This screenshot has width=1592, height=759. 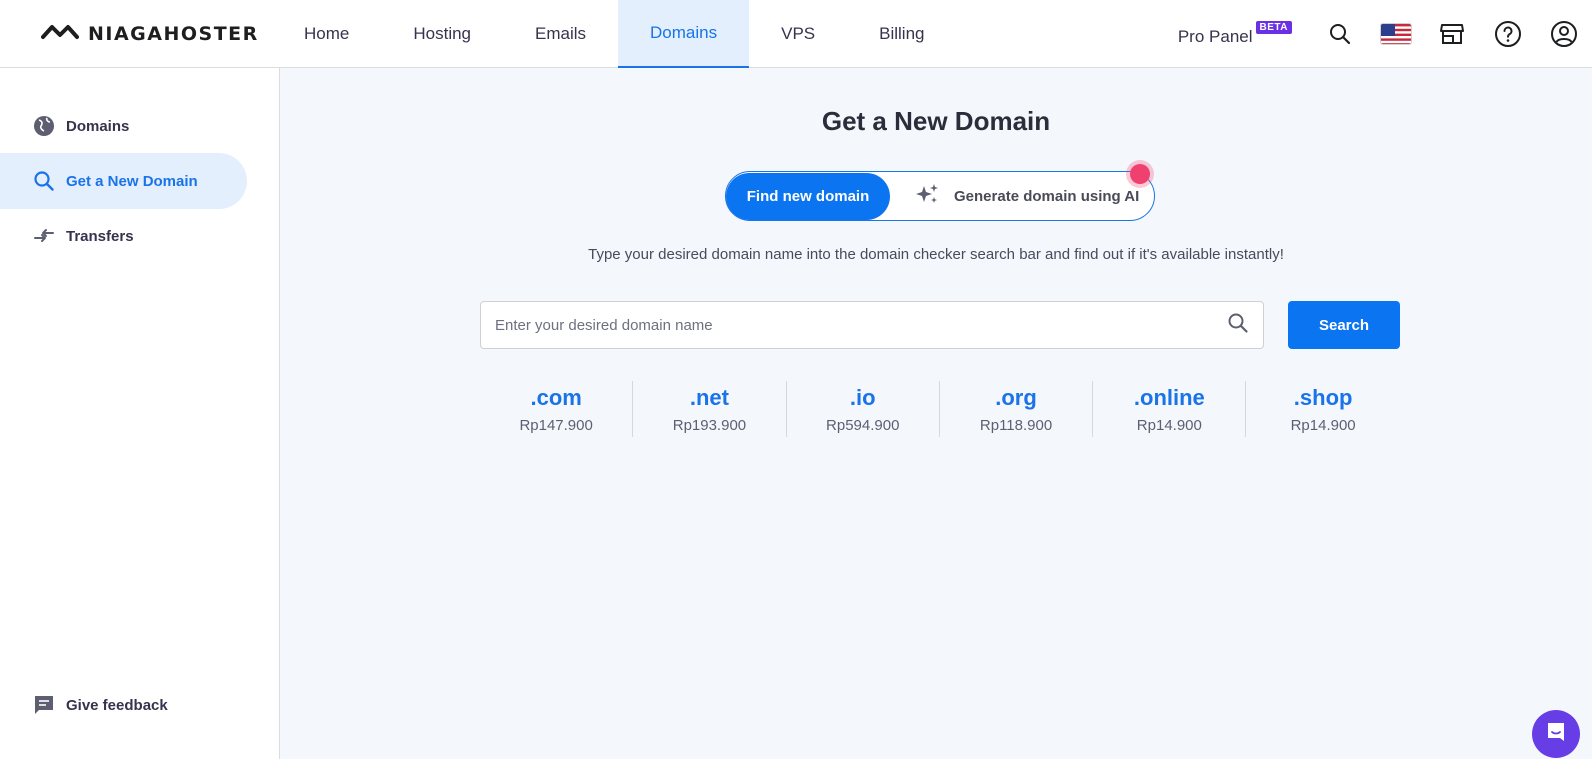 I want to click on tld-item-io: .io Rp594.900, so click(x=863, y=409).